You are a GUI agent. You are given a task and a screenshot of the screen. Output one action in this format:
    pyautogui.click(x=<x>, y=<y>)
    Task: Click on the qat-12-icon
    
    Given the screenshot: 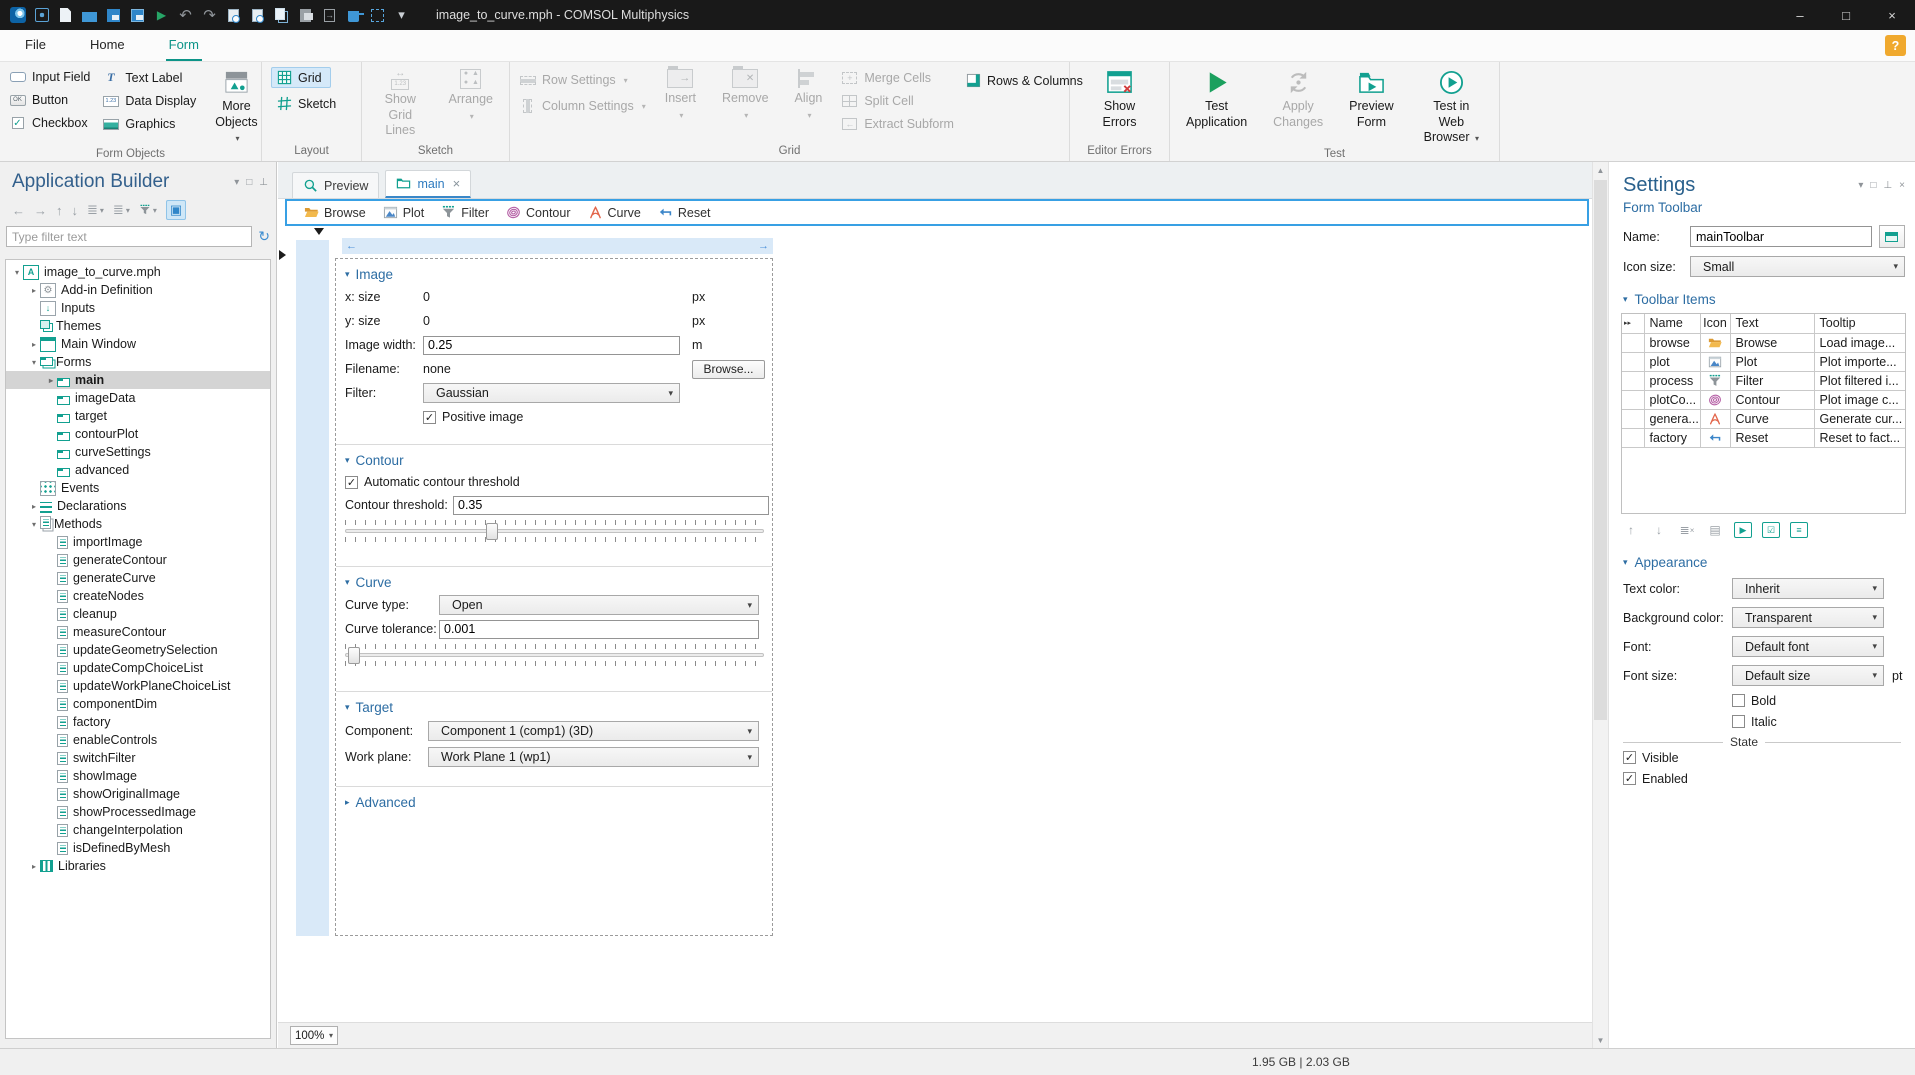 What is the action you would take?
    pyautogui.click(x=305, y=15)
    